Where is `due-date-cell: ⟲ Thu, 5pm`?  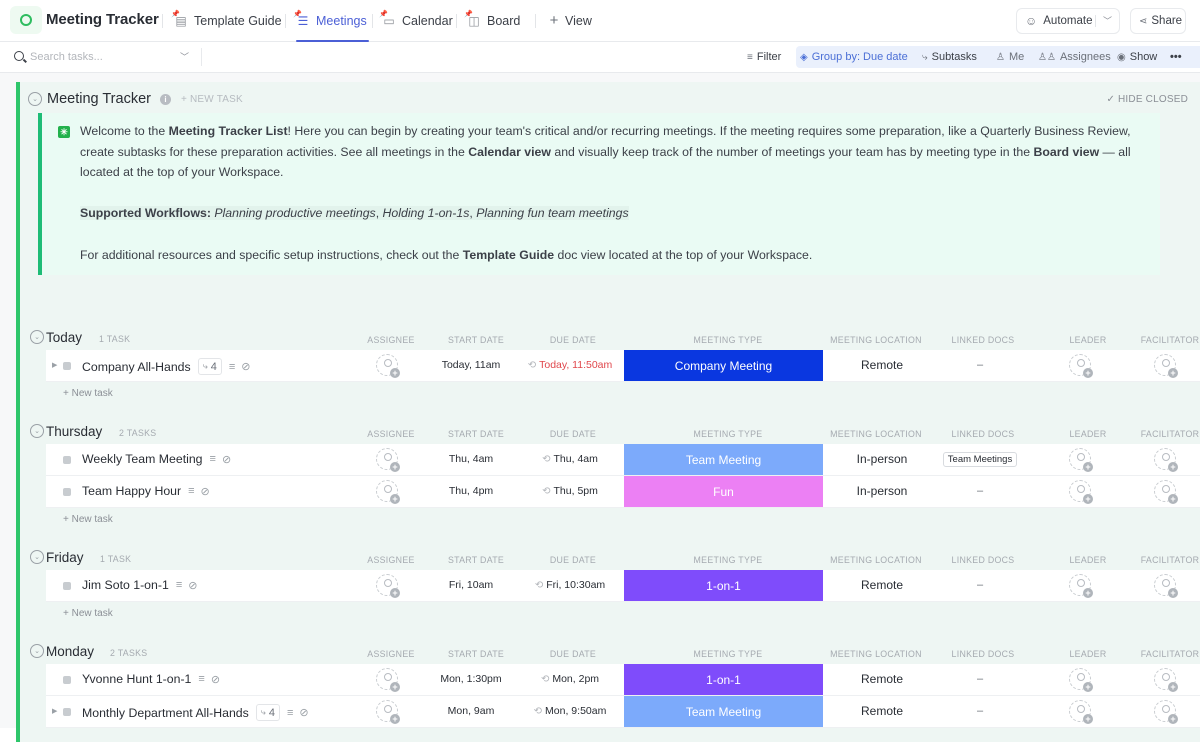 due-date-cell: ⟲ Thu, 5pm is located at coordinates (570, 491).